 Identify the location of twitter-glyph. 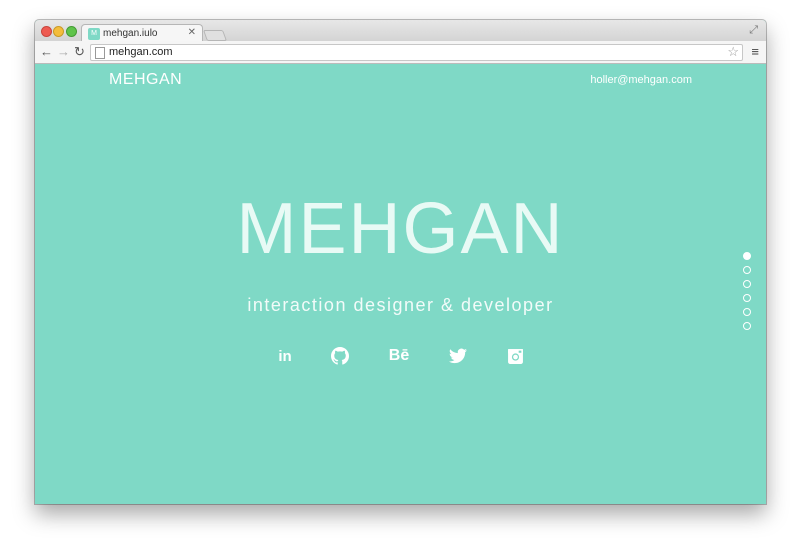
(458, 356).